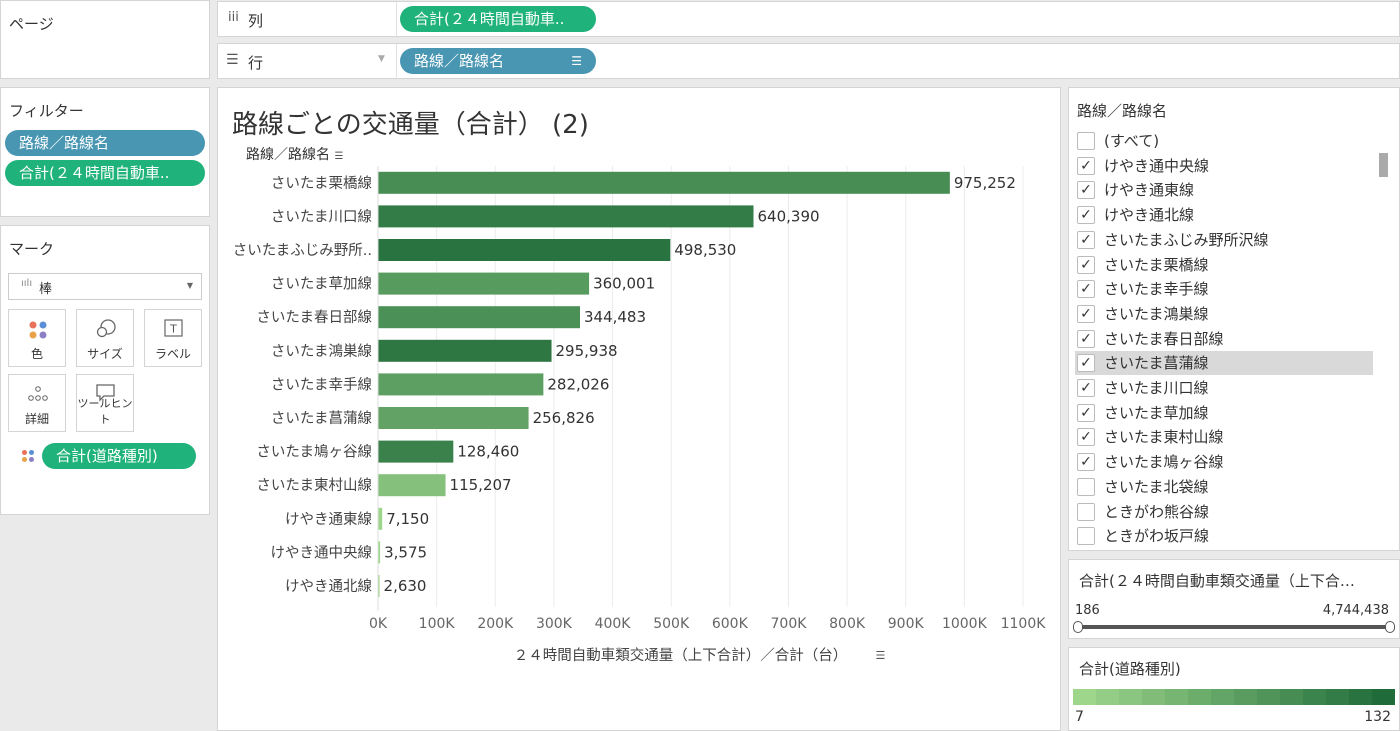 The width and height of the screenshot is (1400, 731). I want to click on route-filter-item: ✓ さいたま菖蒲線, so click(1224, 363).